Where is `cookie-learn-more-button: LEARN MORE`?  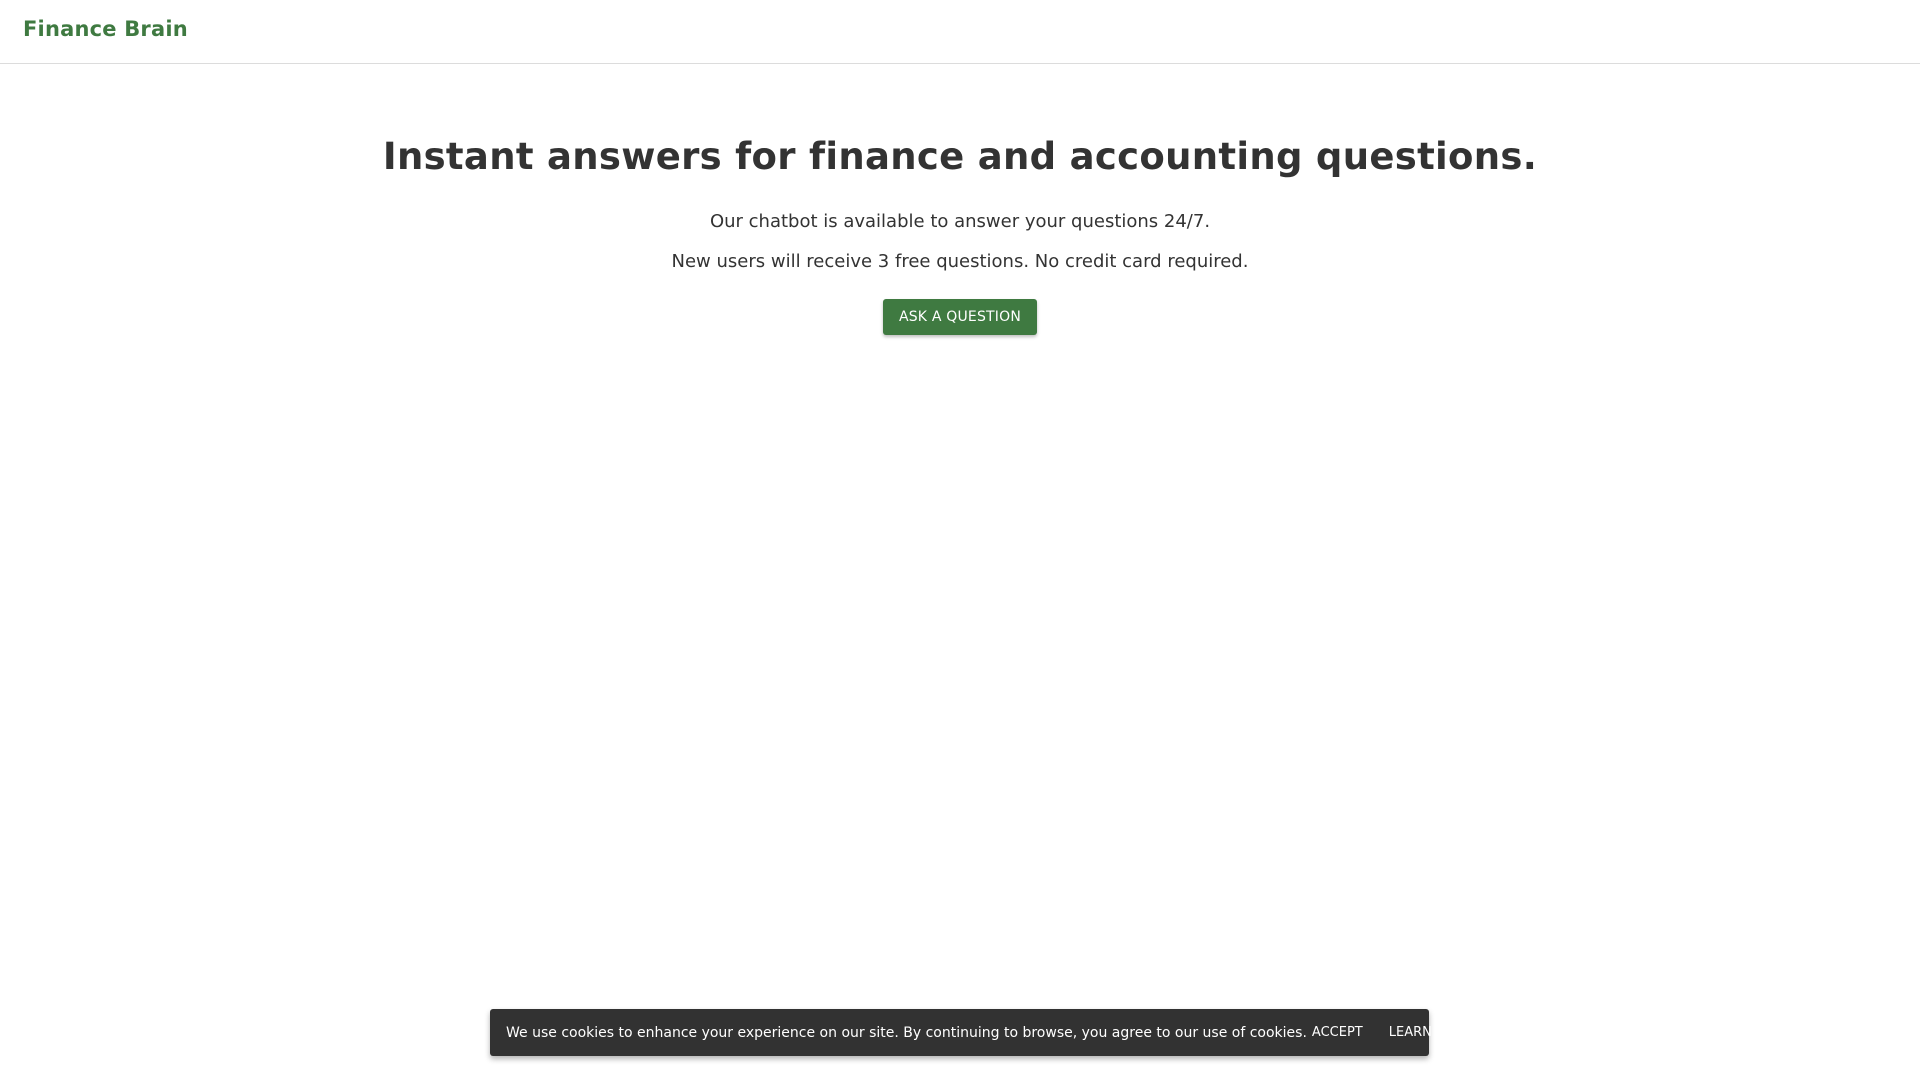 cookie-learn-more-button: LEARN MORE is located at coordinates (1432, 1032).